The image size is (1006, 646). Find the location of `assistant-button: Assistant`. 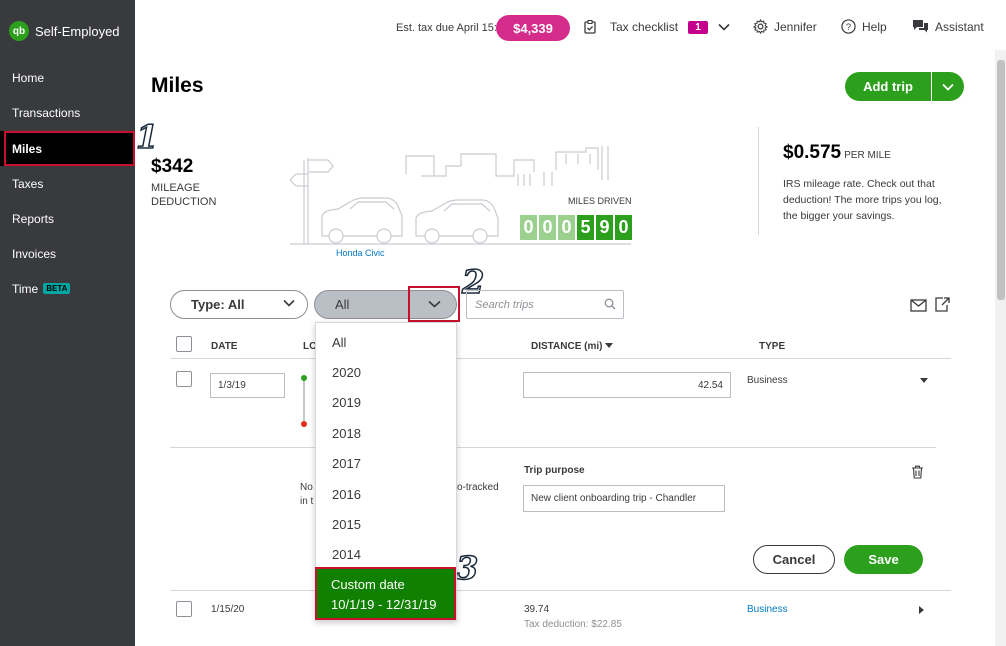

assistant-button: Assistant is located at coordinates (948, 26).